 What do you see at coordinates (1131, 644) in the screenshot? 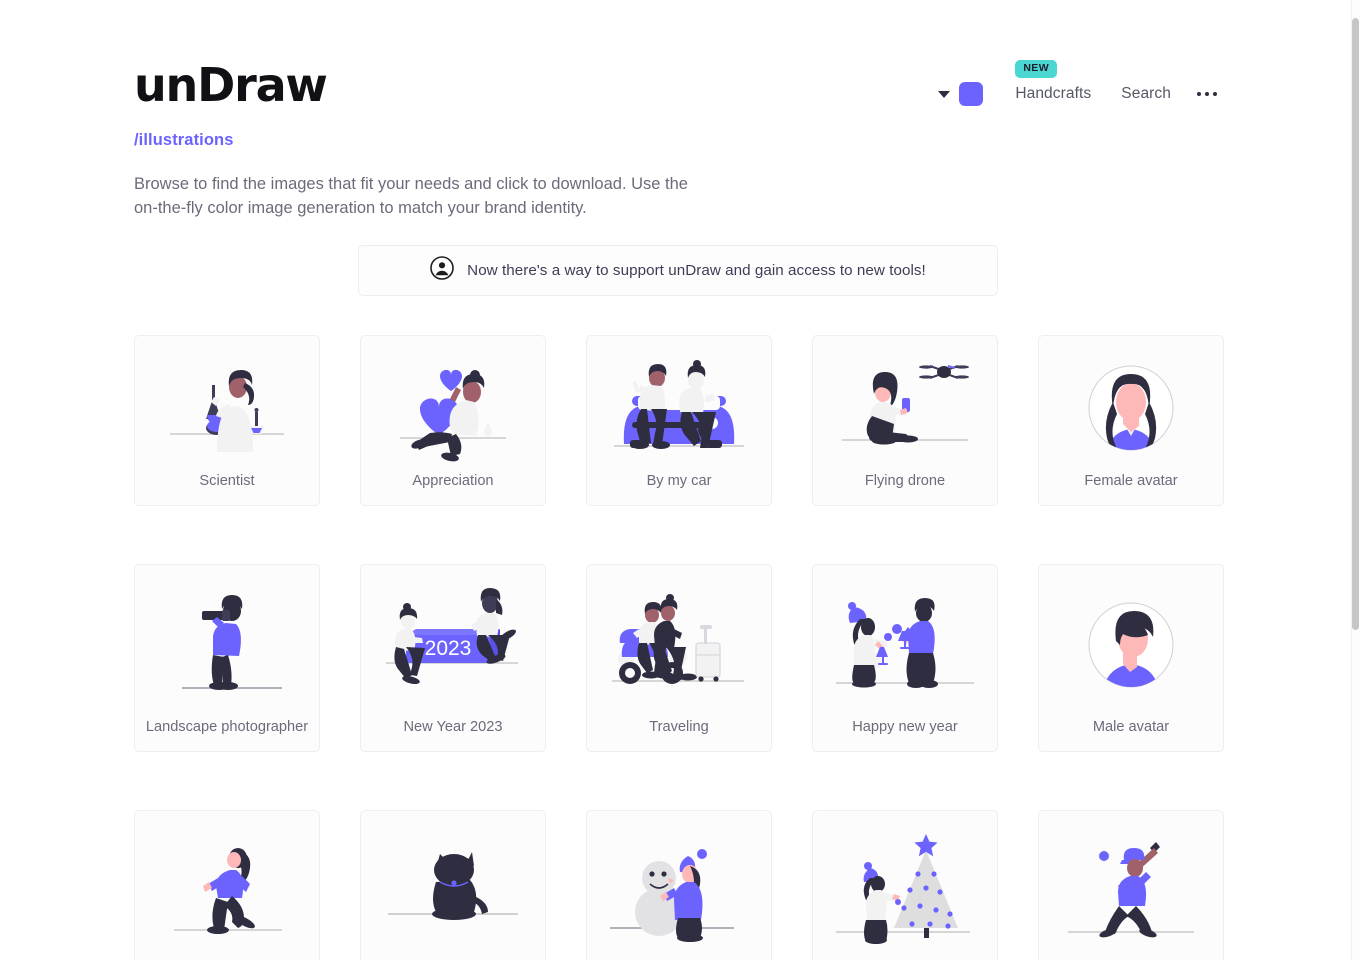
I see `illustration-thumb-male-avatar` at bounding box center [1131, 644].